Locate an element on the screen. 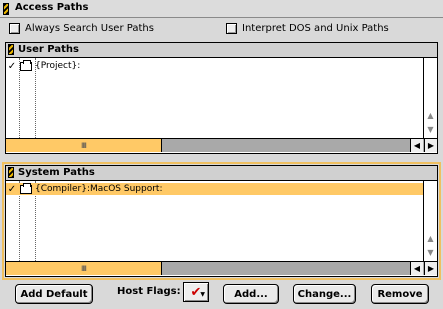 The height and width of the screenshot is (309, 443). always-search-option: Always Search User Paths is located at coordinates (81, 28).